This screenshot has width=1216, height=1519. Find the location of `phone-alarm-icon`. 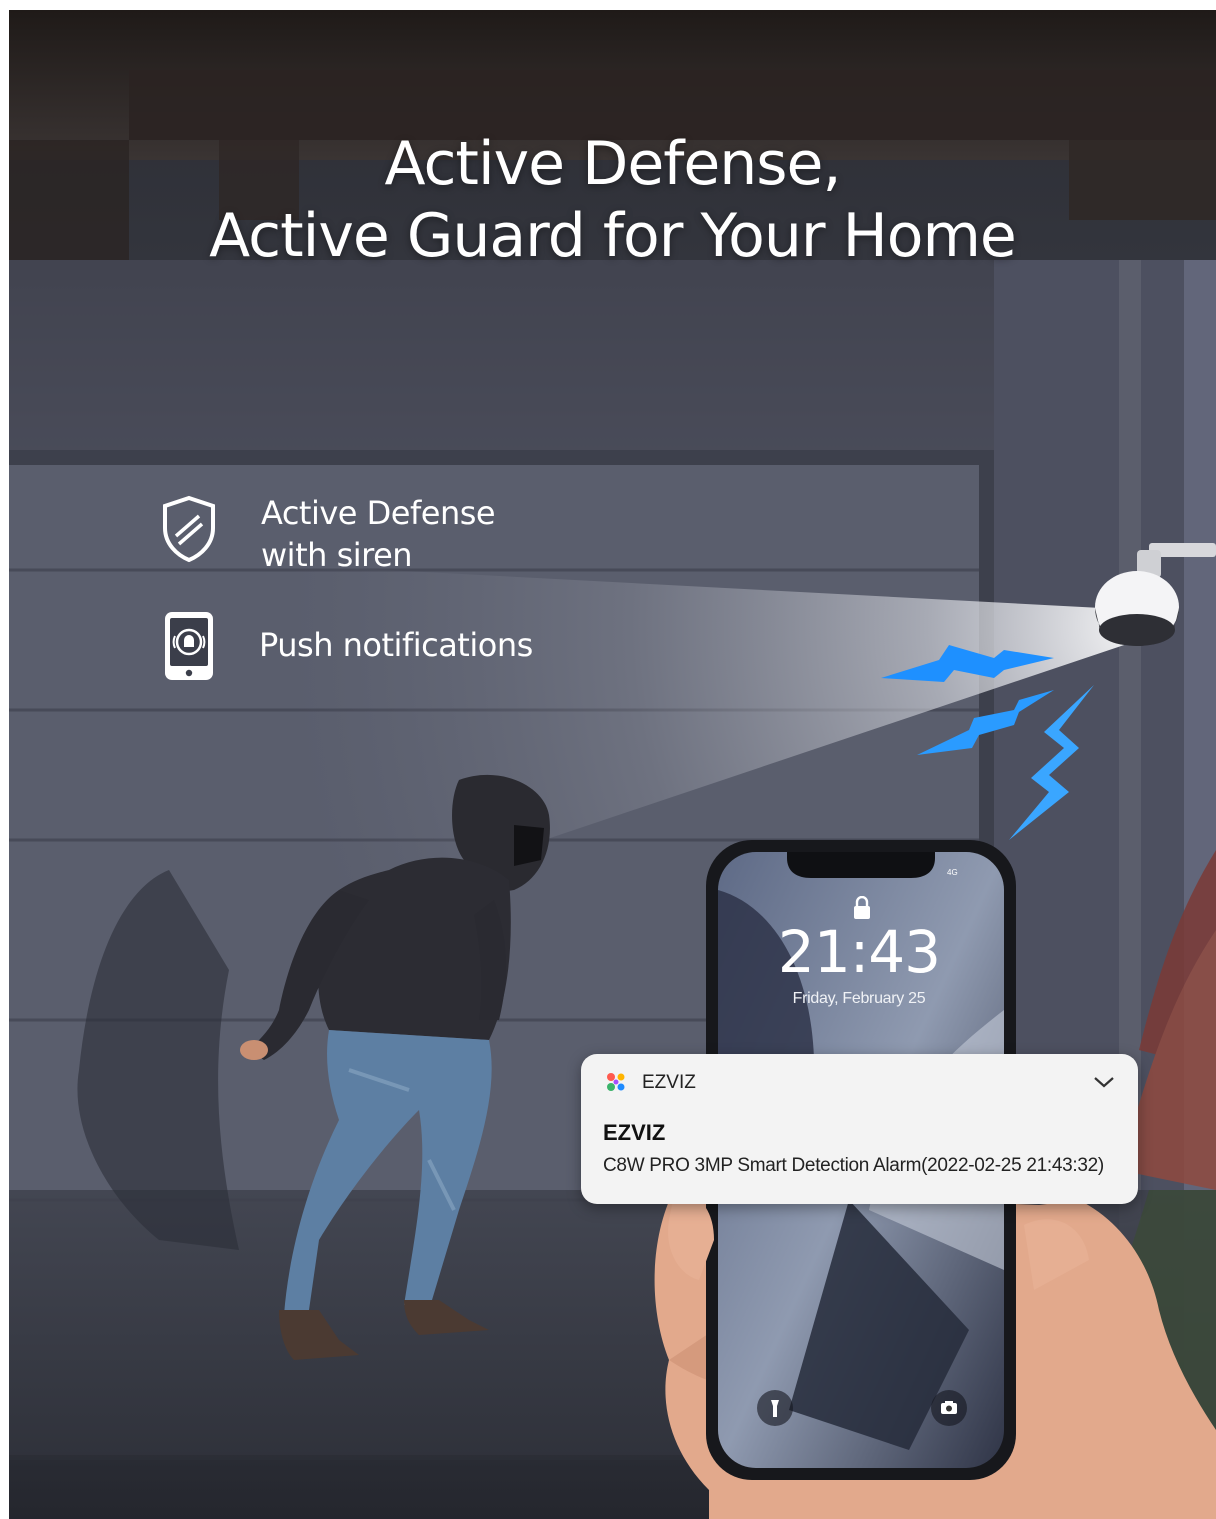

phone-alarm-icon is located at coordinates (189, 646).